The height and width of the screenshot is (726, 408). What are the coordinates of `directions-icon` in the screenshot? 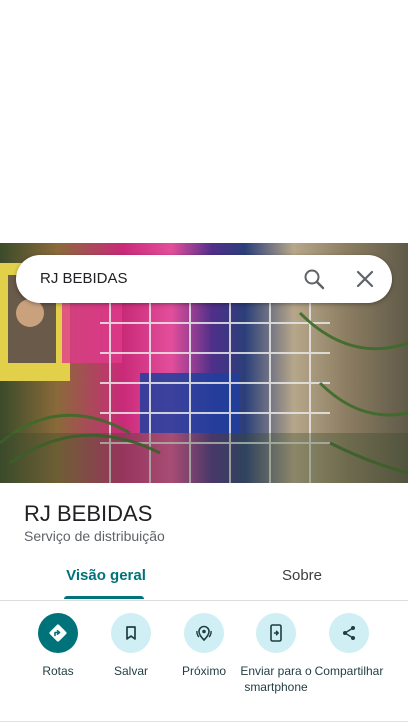 It's located at (58, 633).